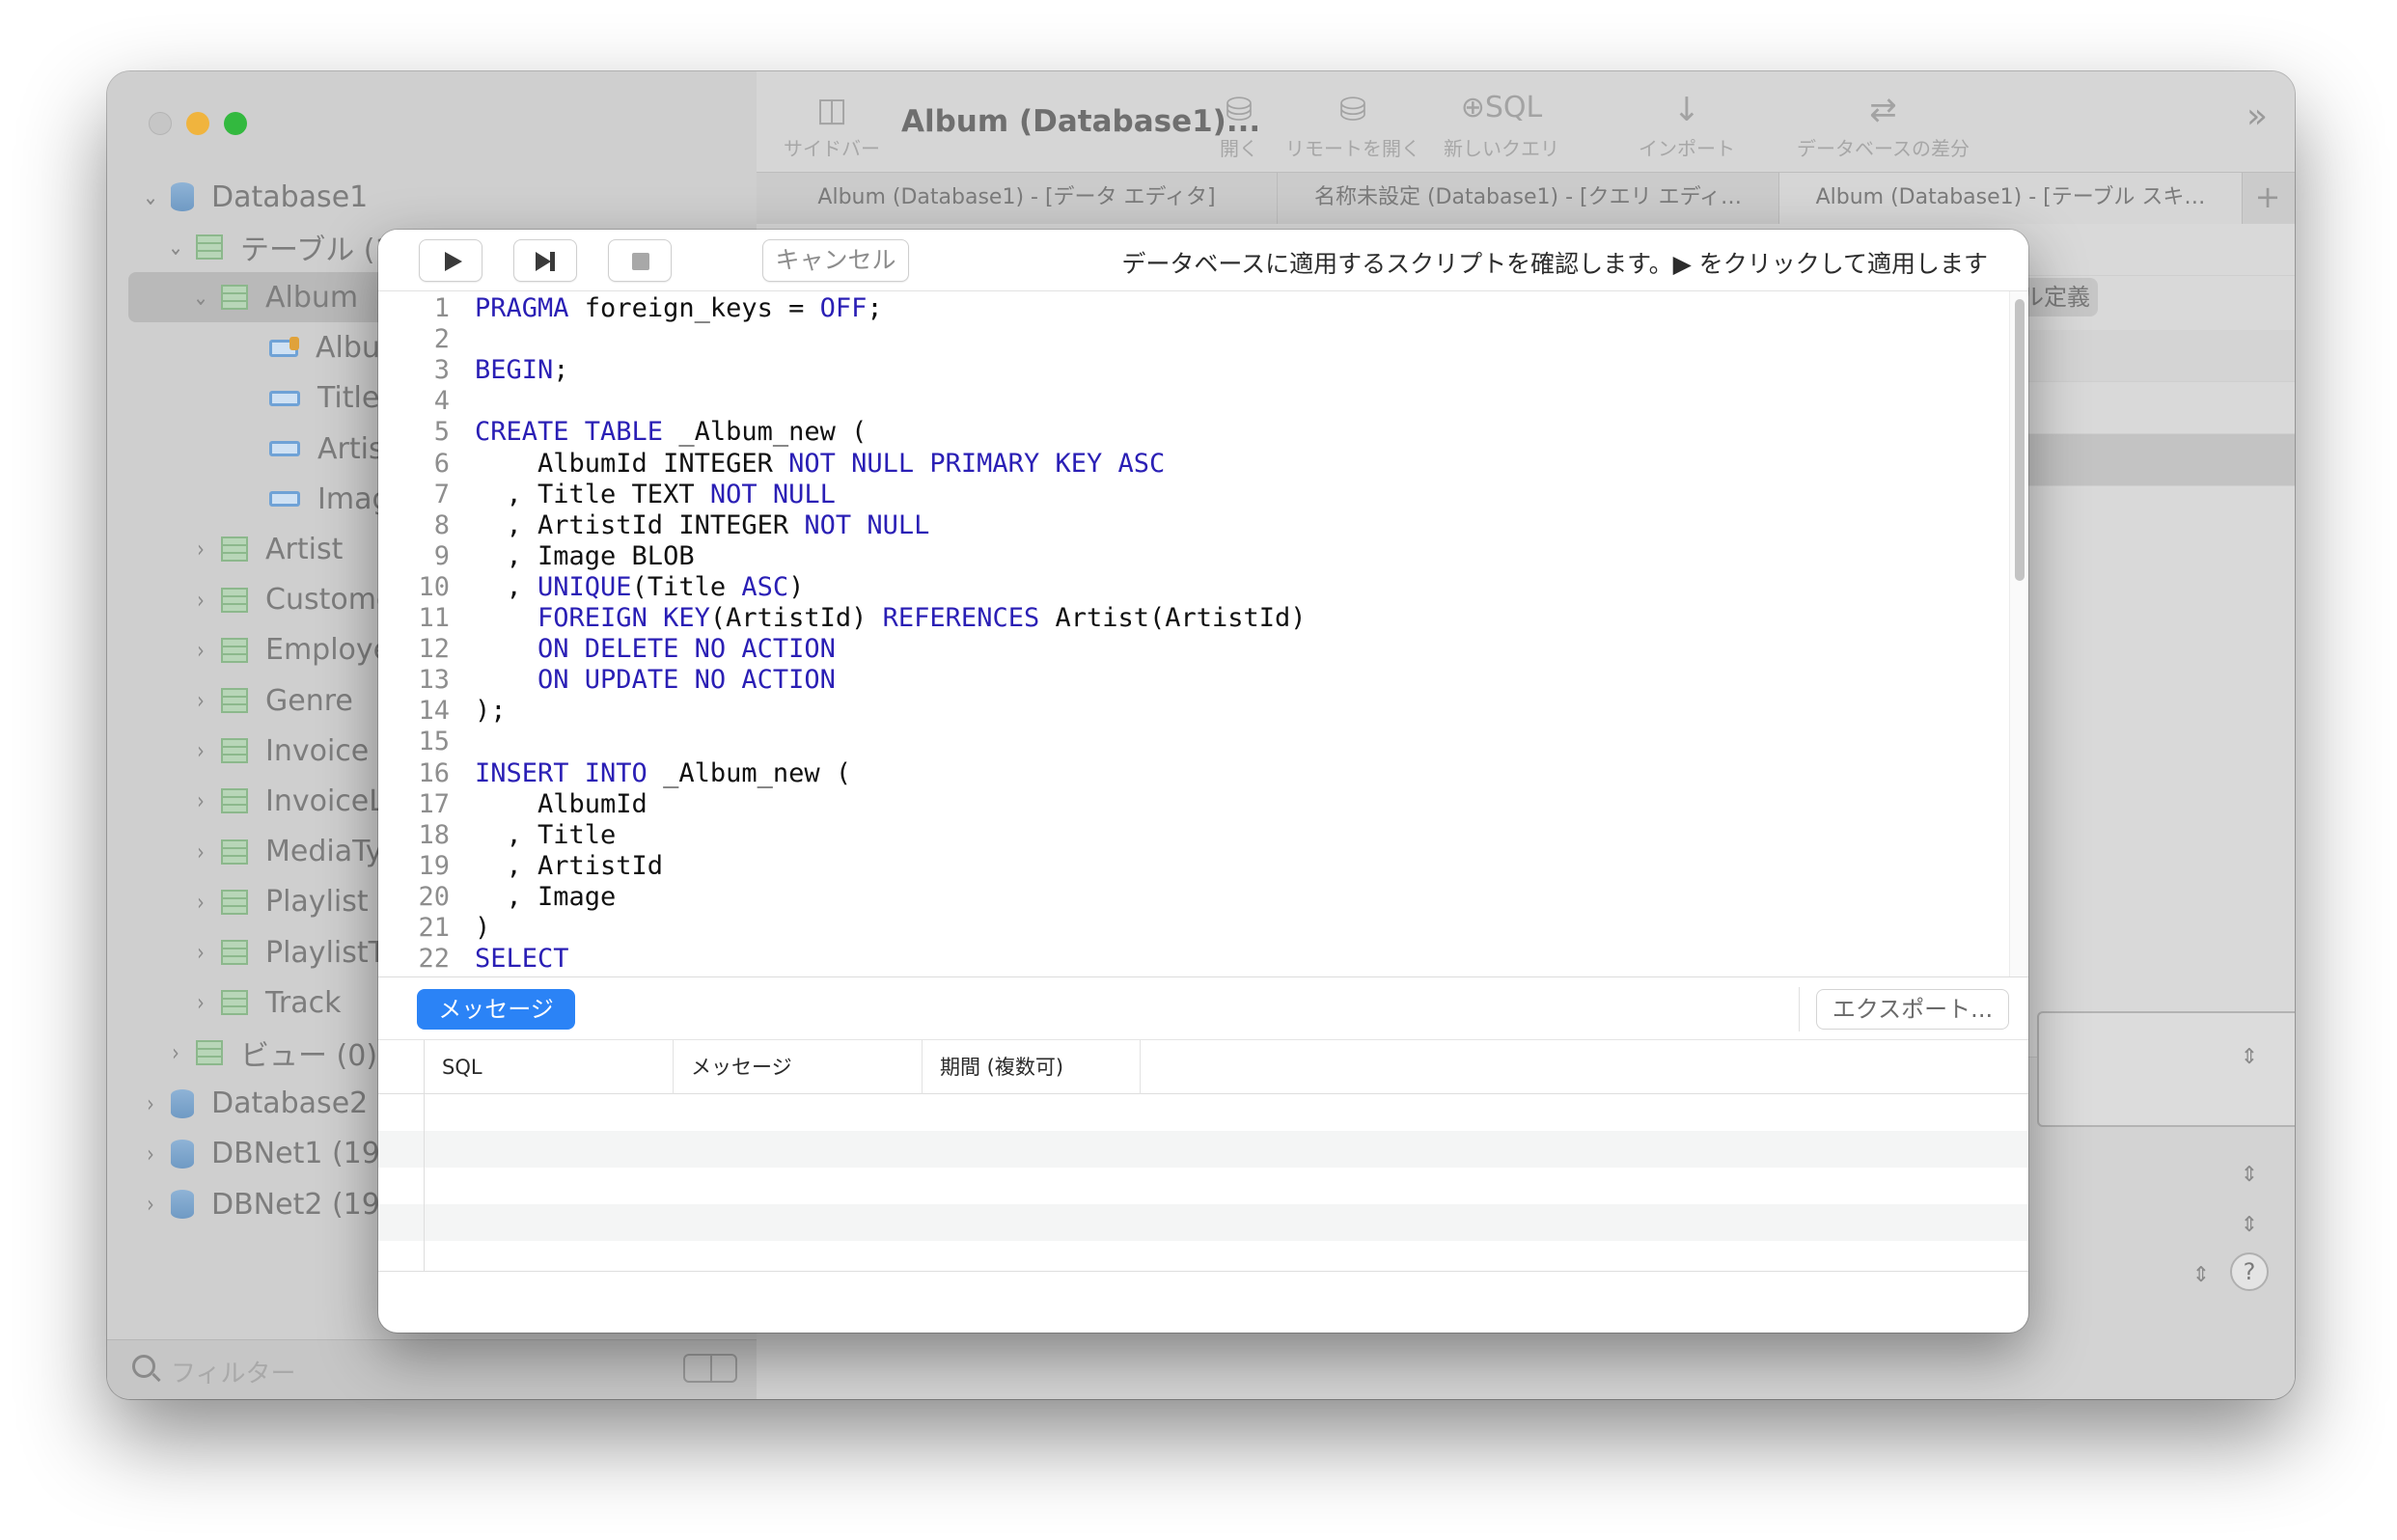 The height and width of the screenshot is (1540, 2397). What do you see at coordinates (284, 499) in the screenshot?
I see `column-icon` at bounding box center [284, 499].